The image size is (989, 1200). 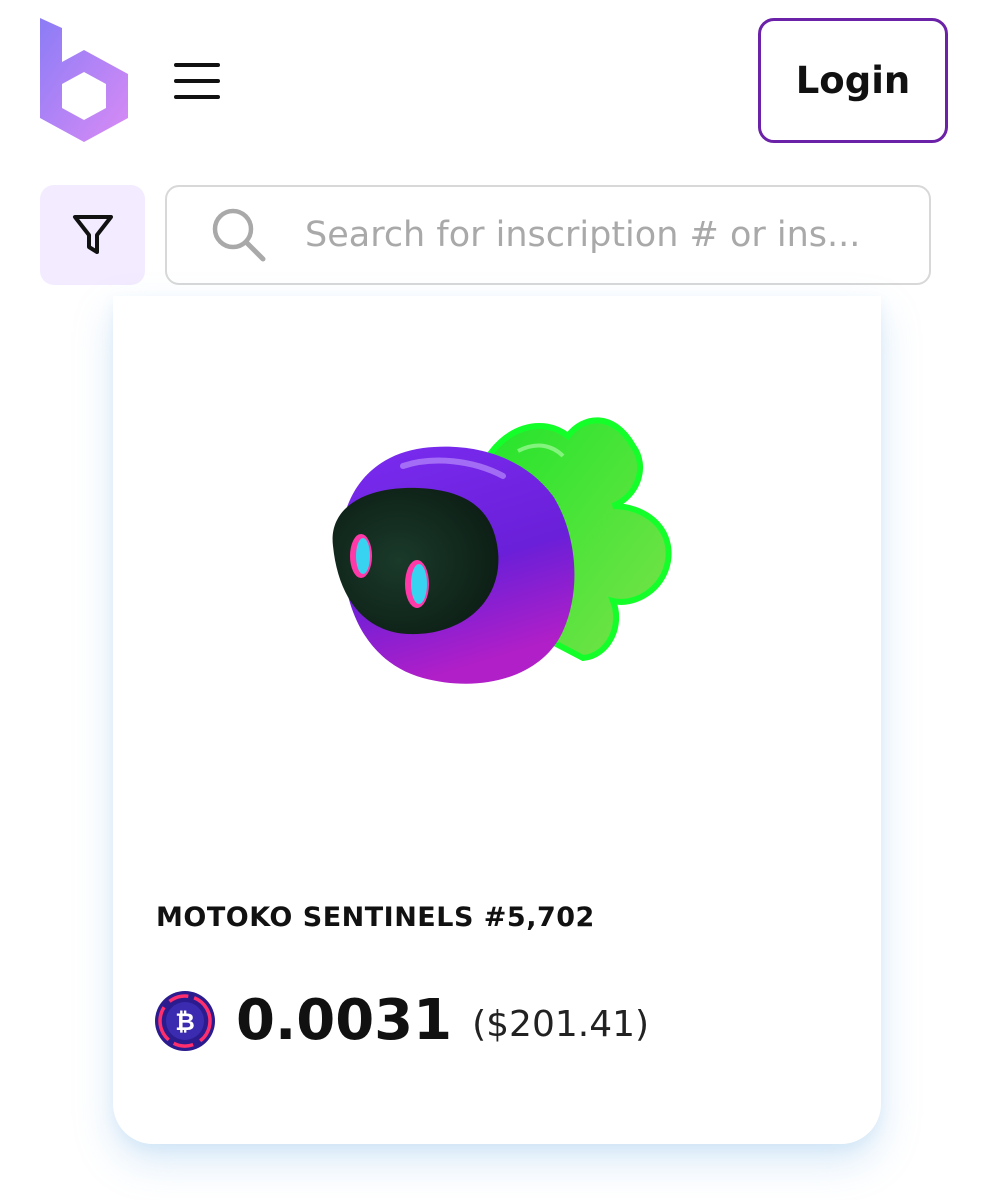 I want to click on search-input, so click(x=605, y=235).